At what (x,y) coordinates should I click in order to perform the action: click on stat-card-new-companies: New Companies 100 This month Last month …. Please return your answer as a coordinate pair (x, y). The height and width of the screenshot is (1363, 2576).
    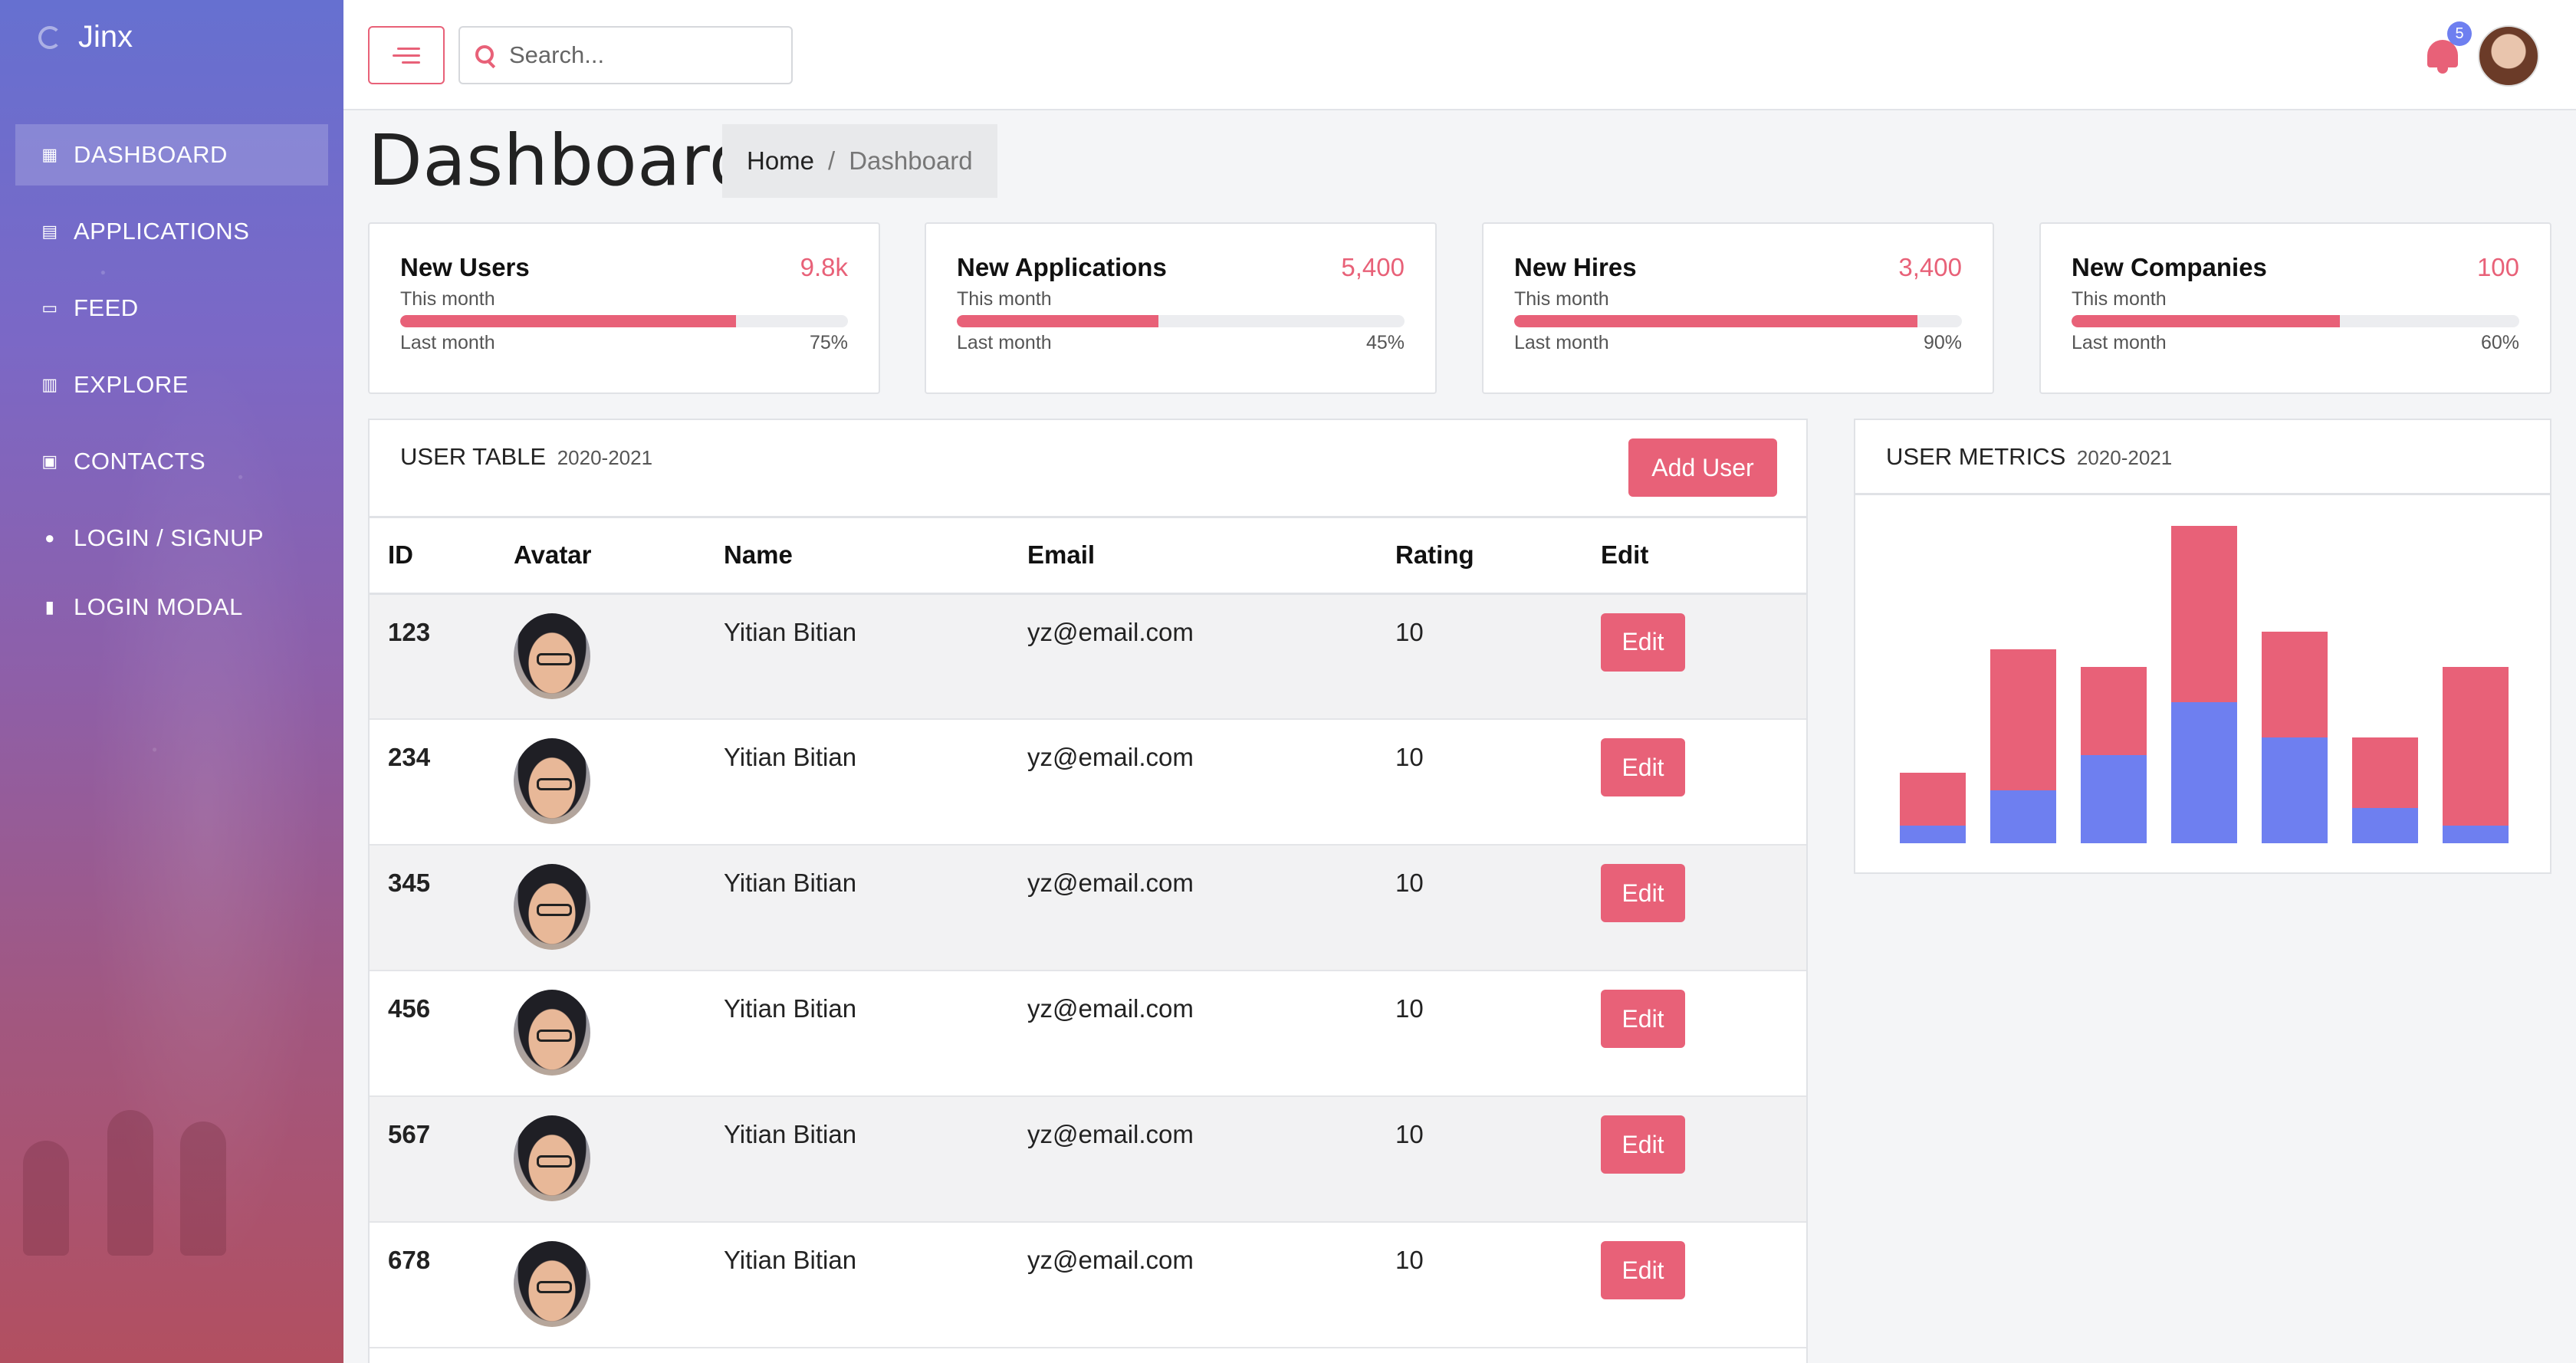
    Looking at the image, I should click on (2295, 308).